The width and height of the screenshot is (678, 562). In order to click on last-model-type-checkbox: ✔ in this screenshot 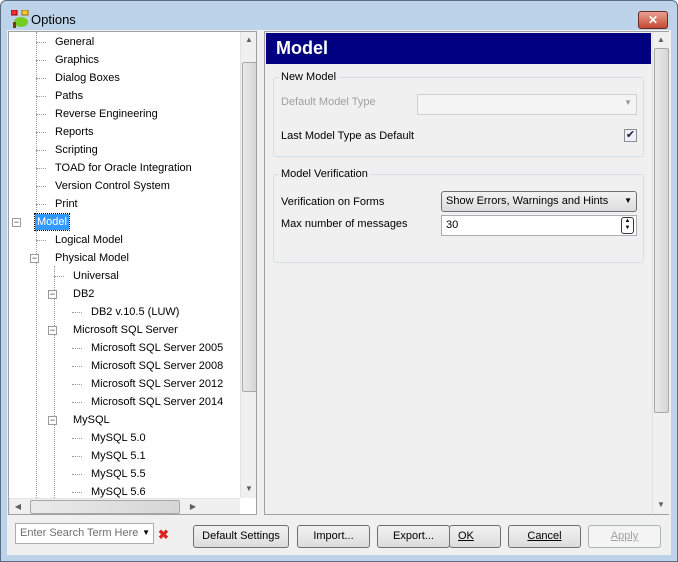, I will do `click(630, 135)`.